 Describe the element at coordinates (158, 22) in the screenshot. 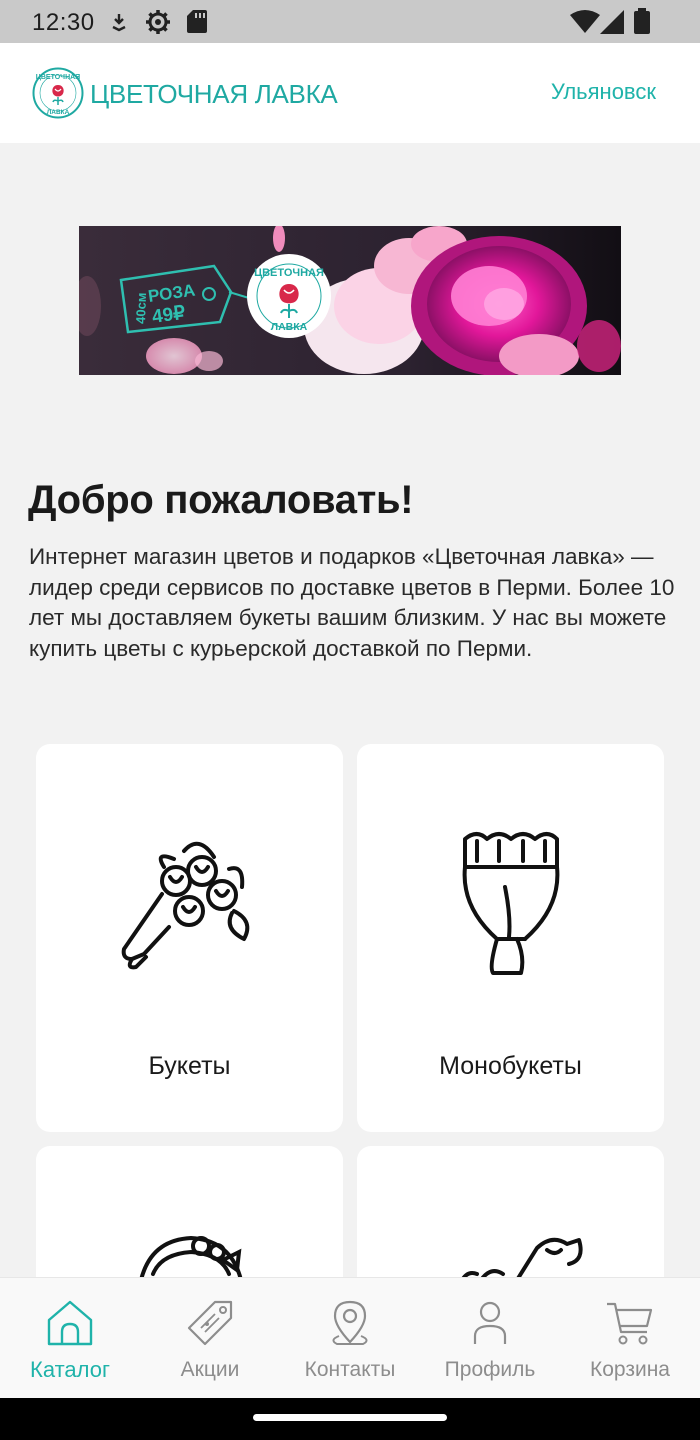

I see `settings-icon` at that location.